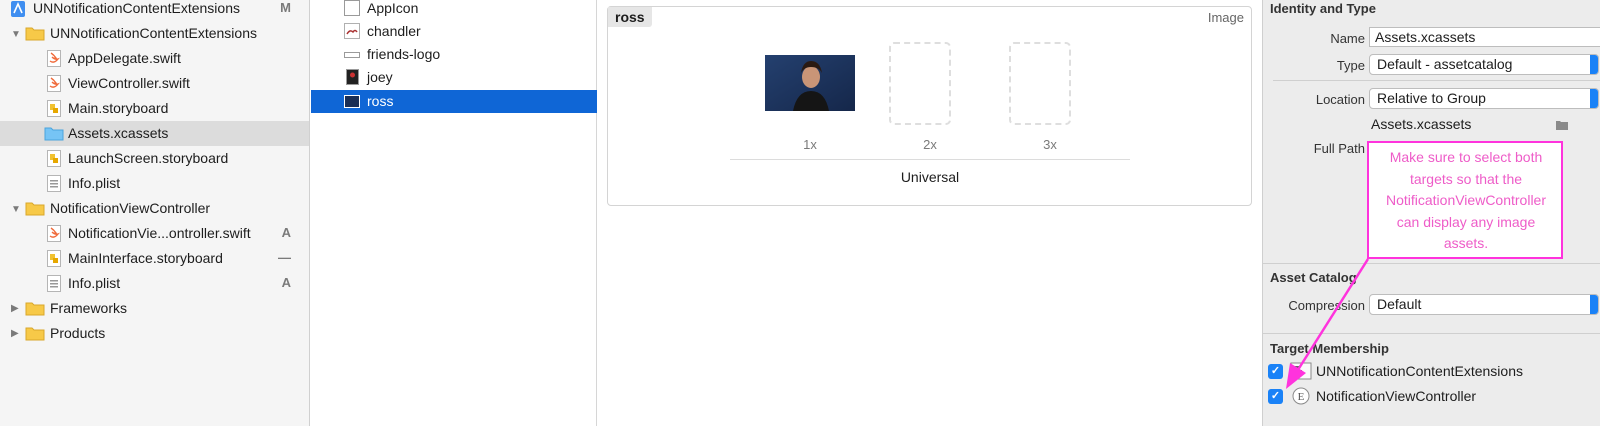 The image size is (1600, 426). What do you see at coordinates (154, 333) in the screenshot?
I see `nav-folder-products: ▶ Products` at bounding box center [154, 333].